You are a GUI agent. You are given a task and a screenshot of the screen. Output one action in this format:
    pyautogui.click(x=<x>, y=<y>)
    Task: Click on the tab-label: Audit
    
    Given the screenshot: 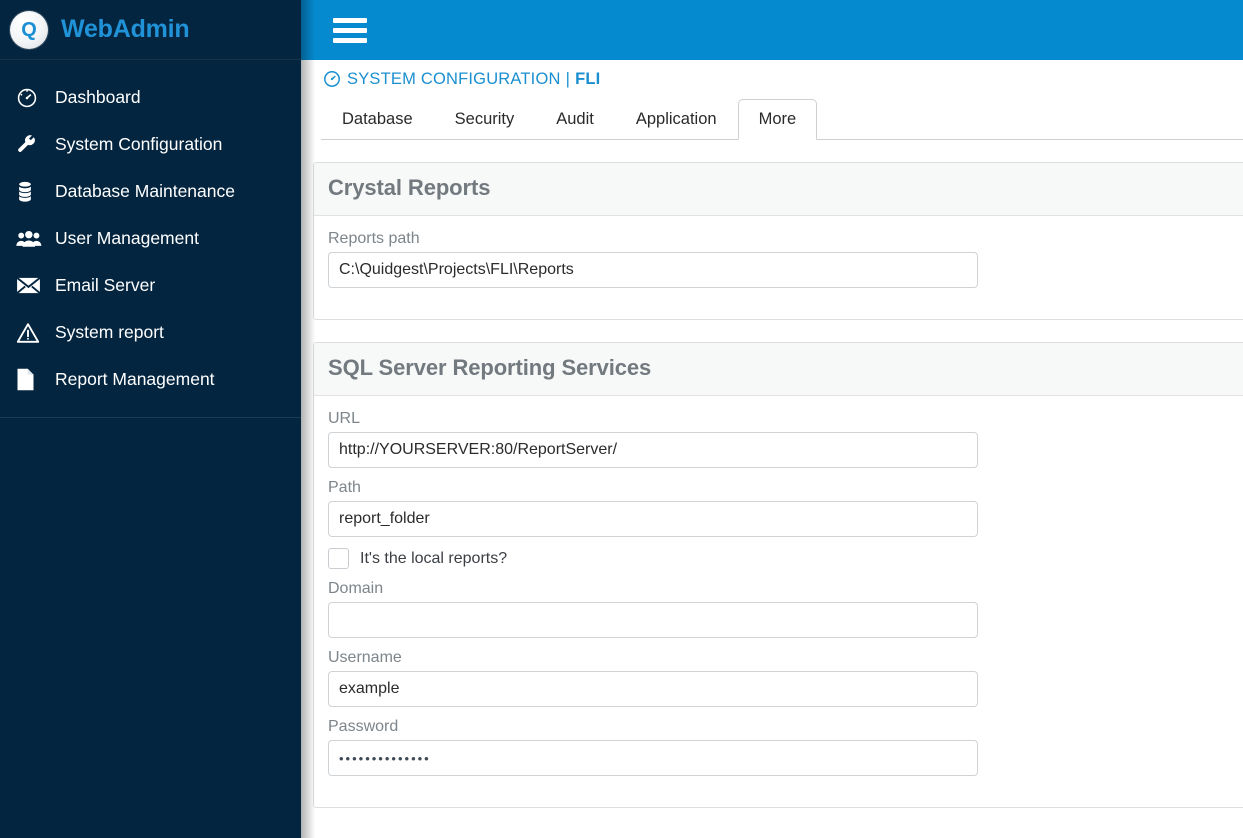 What is the action you would take?
    pyautogui.click(x=575, y=118)
    